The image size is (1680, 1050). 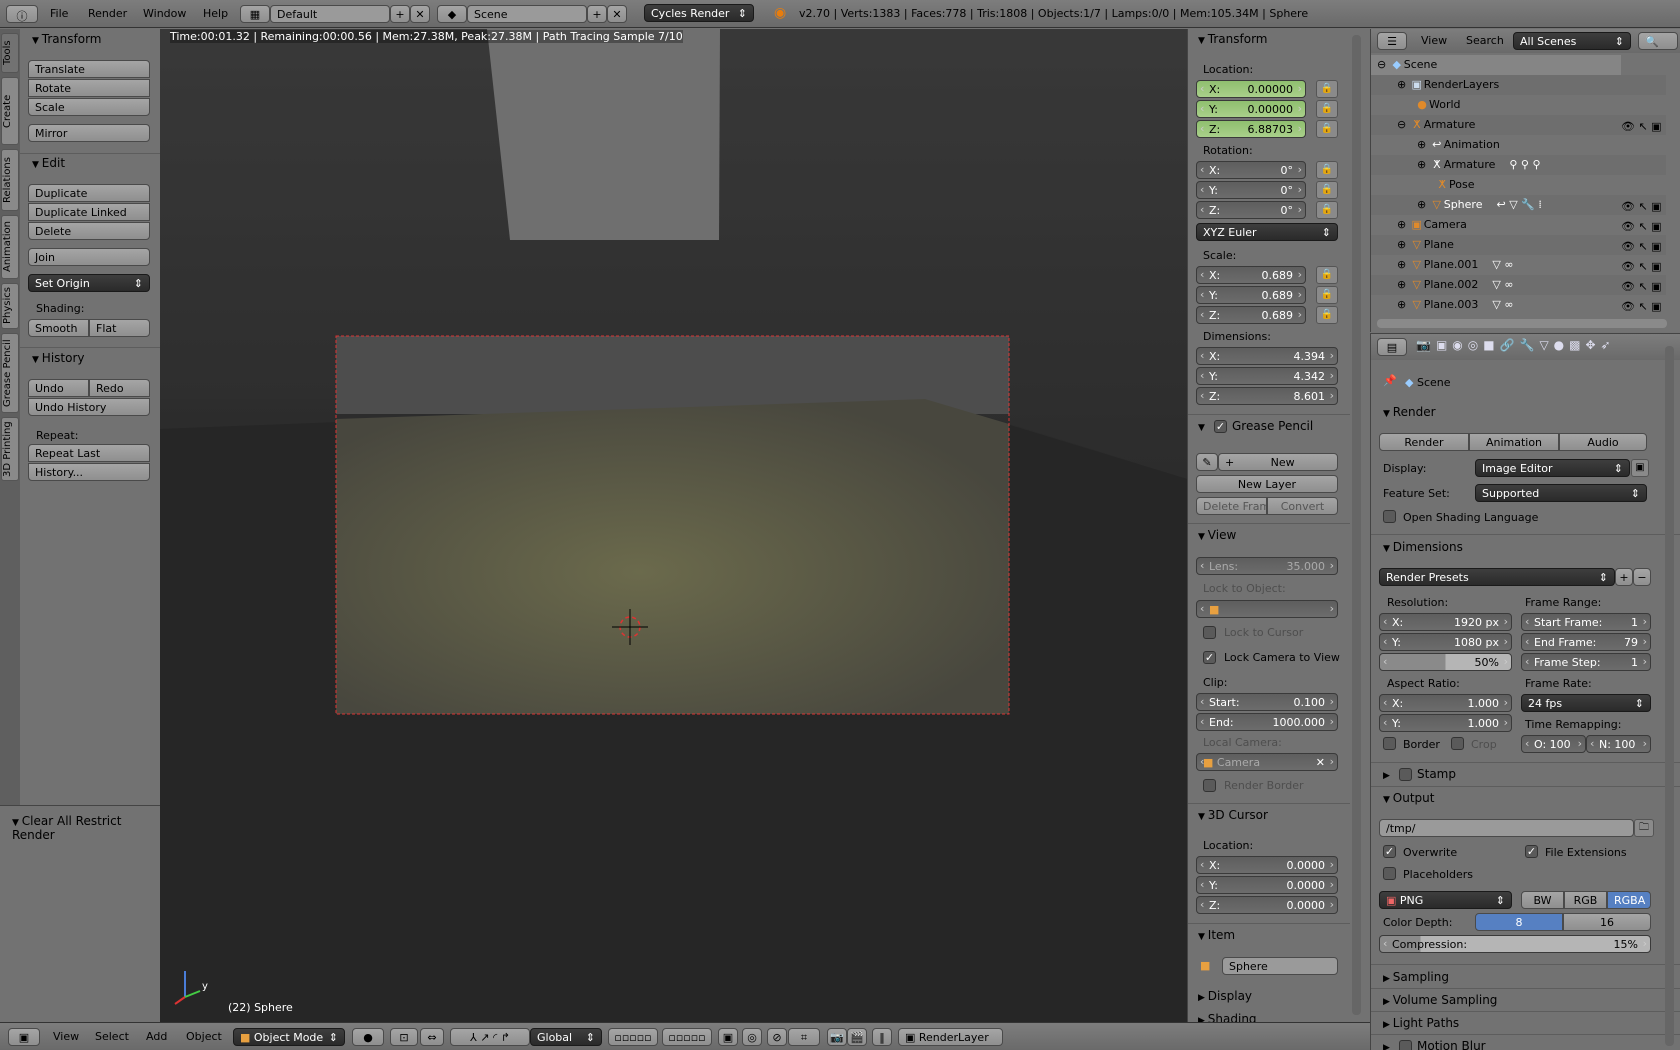 What do you see at coordinates (1607, 922) in the screenshot?
I see `color-depth-16-button: 16` at bounding box center [1607, 922].